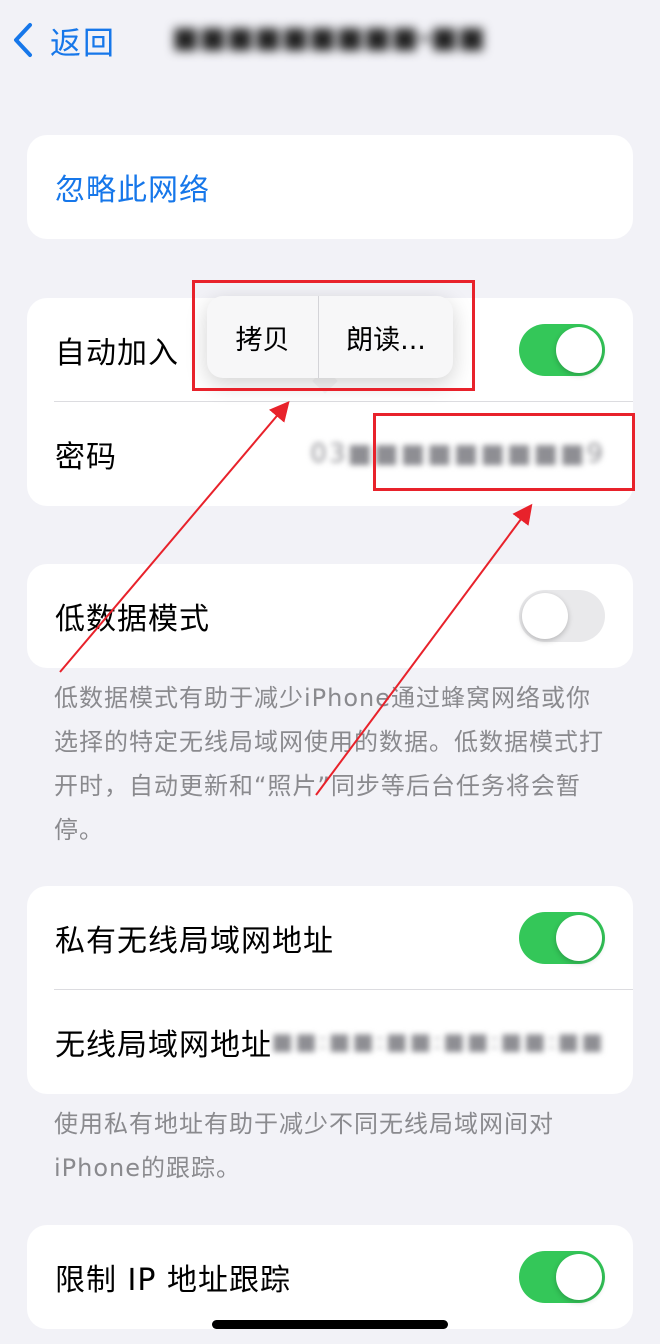 This screenshot has width=660, height=1344. I want to click on private-address-label: 私有无线局域网地址, so click(194, 941).